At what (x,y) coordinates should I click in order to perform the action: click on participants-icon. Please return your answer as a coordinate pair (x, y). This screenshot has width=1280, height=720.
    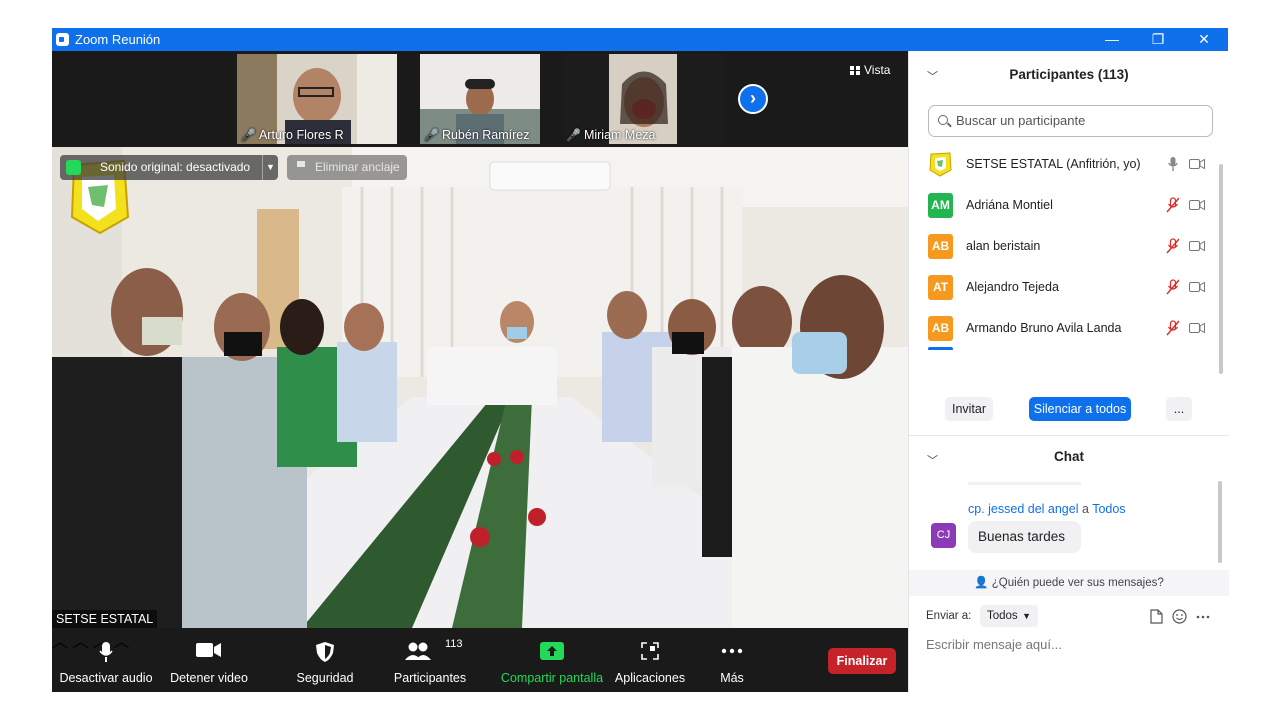
    Looking at the image, I should click on (418, 651).